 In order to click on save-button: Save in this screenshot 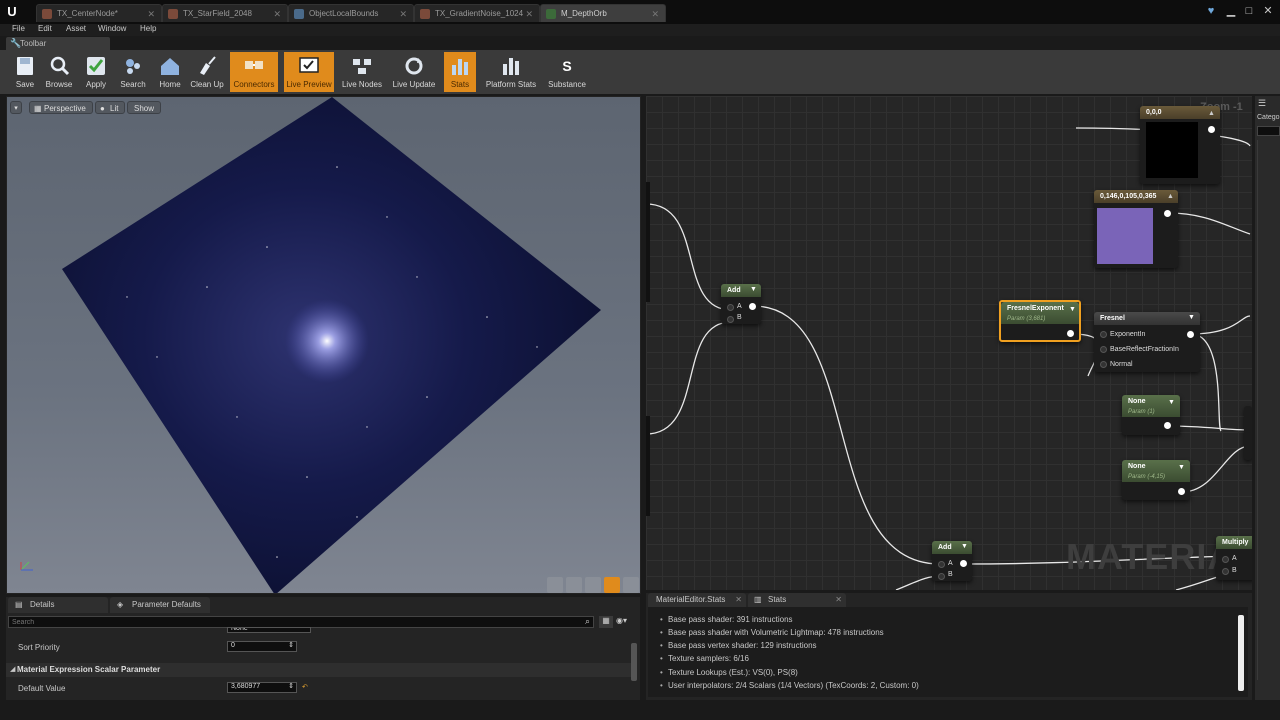, I will do `click(25, 72)`.